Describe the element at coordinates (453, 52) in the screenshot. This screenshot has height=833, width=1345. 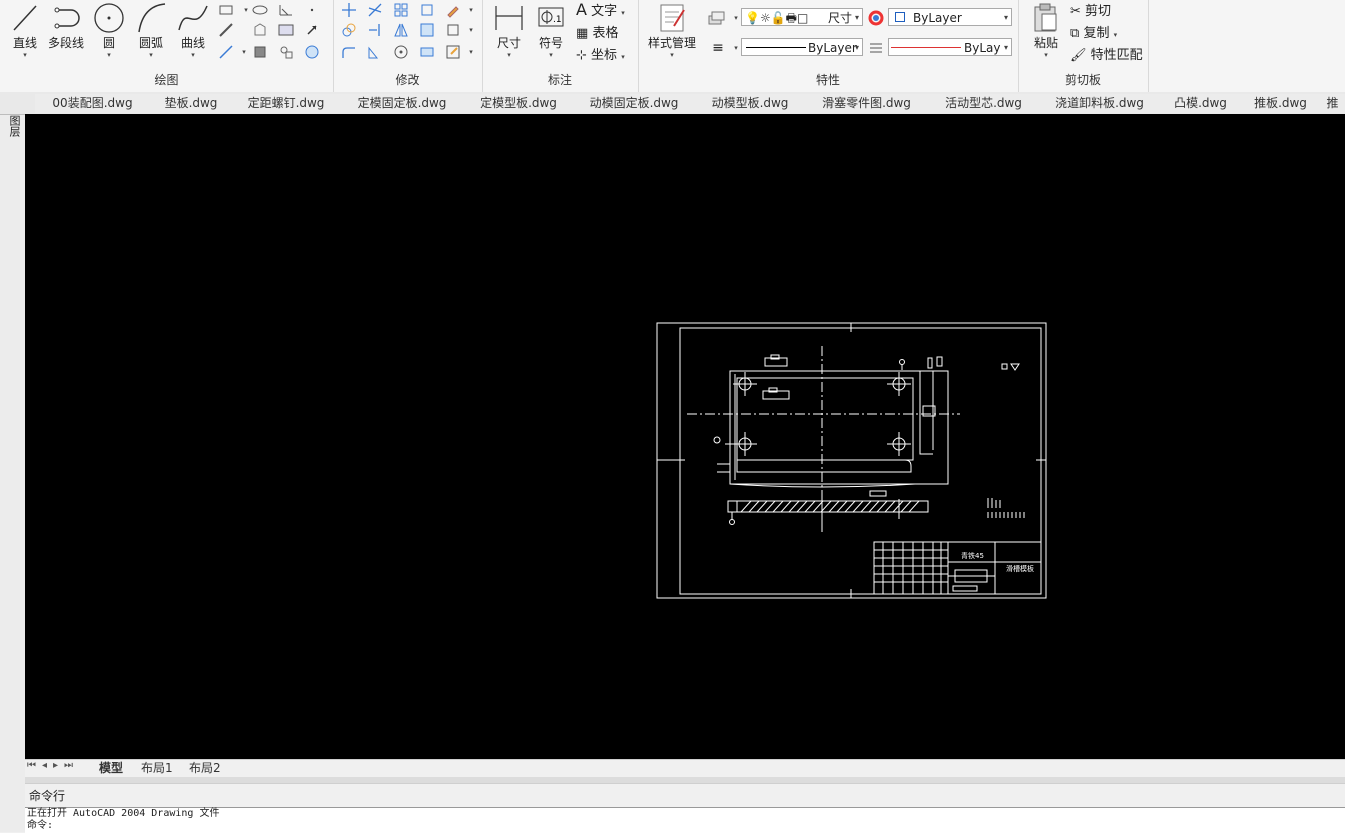
I see `properties-edit-icon` at that location.